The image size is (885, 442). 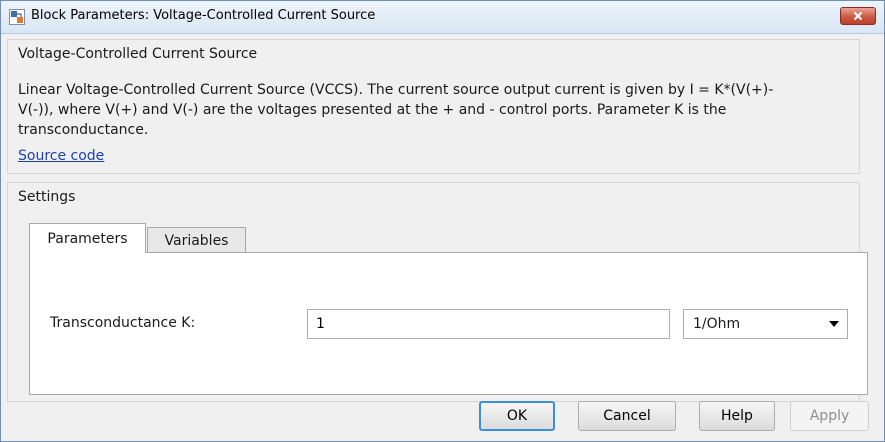 I want to click on tab-variables: Variables, so click(x=196, y=240).